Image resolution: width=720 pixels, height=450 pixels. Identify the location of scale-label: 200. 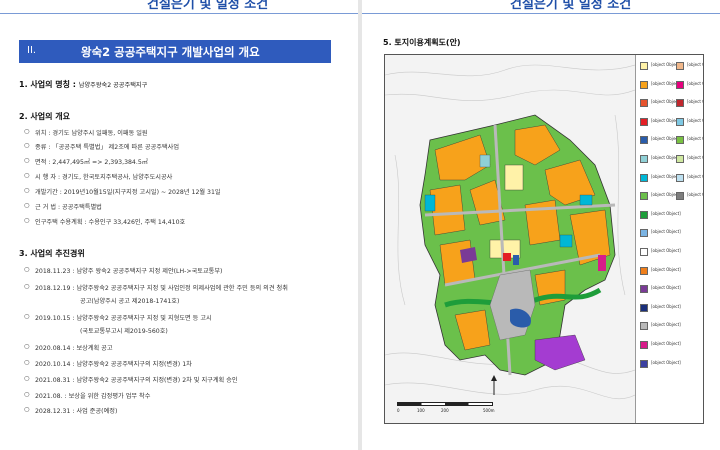
(445, 410).